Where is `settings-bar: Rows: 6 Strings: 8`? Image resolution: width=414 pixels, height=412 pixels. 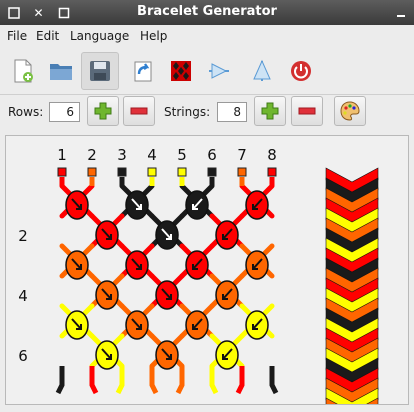 settings-bar: Rows: 6 Strings: 8 is located at coordinates (207, 113).